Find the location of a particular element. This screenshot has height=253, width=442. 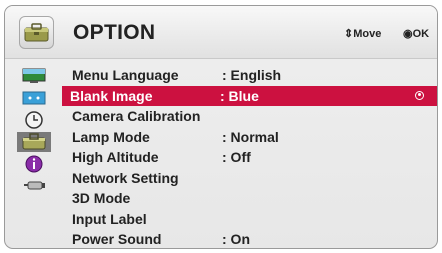

option-row-lamp-mode: Lamp Mode : Normal is located at coordinates (250, 137).